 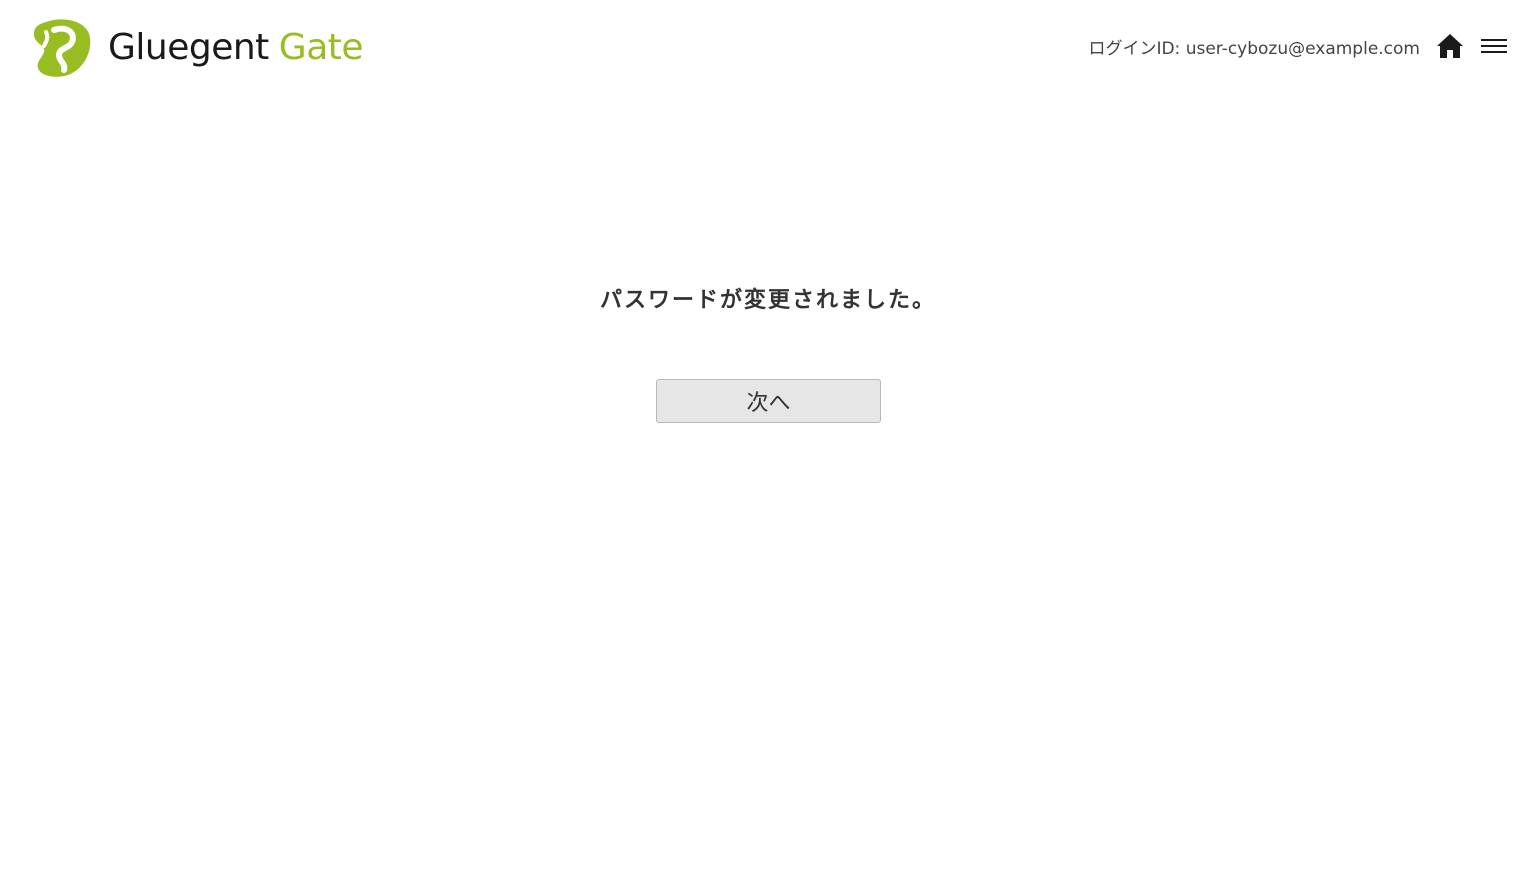 I want to click on brand-logo: Gluegent Gate, so click(x=198, y=48).